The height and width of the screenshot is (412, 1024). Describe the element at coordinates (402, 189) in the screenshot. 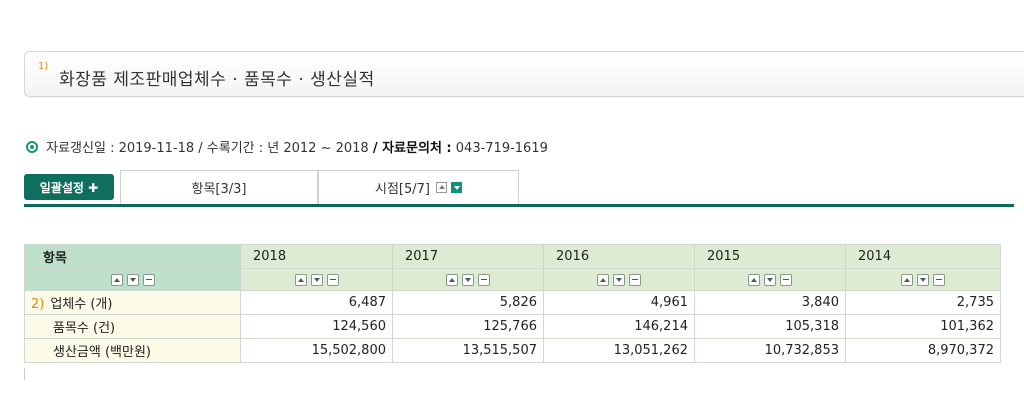

I see `tab-time-label: 시점[5/7]` at that location.